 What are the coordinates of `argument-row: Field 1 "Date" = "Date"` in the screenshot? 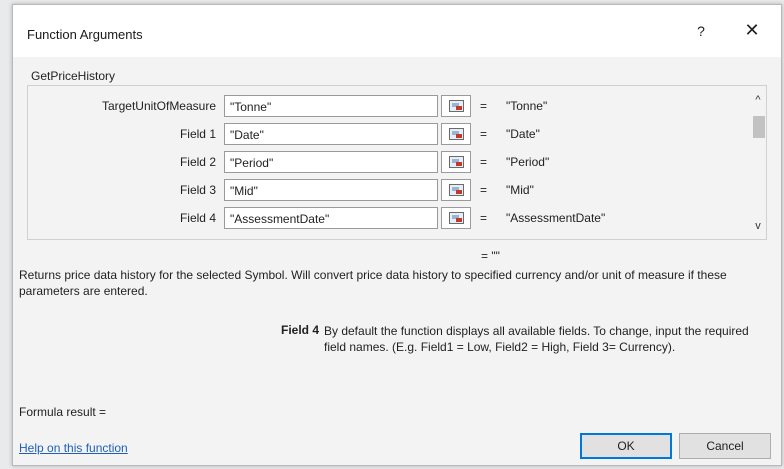 It's located at (378, 135).